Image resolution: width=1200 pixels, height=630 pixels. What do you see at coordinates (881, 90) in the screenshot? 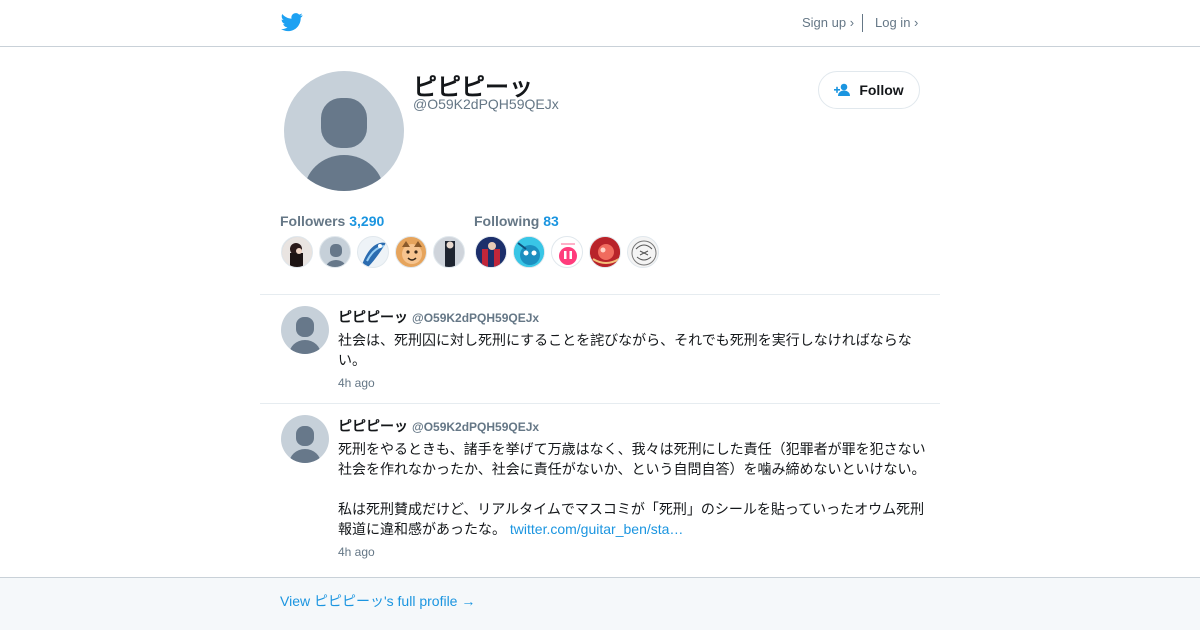
I see `follow-button-label: Follow` at bounding box center [881, 90].